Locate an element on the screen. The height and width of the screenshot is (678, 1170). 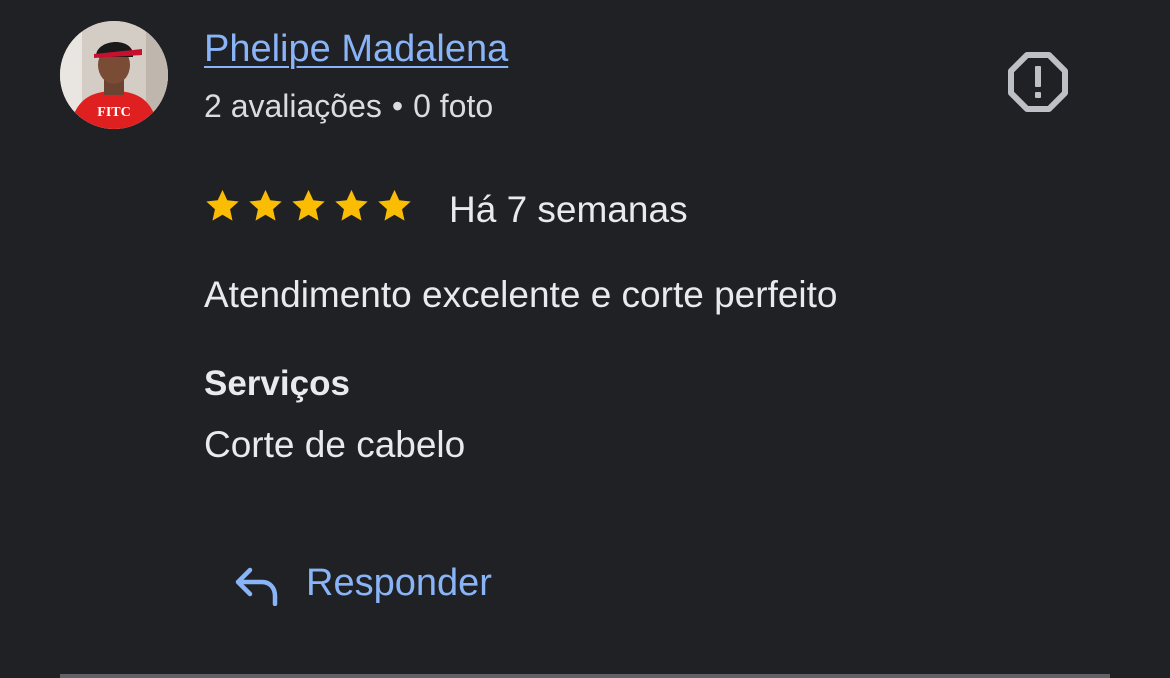
review-text: Atendimento excelente e corte perfeito is located at coordinates (521, 294).